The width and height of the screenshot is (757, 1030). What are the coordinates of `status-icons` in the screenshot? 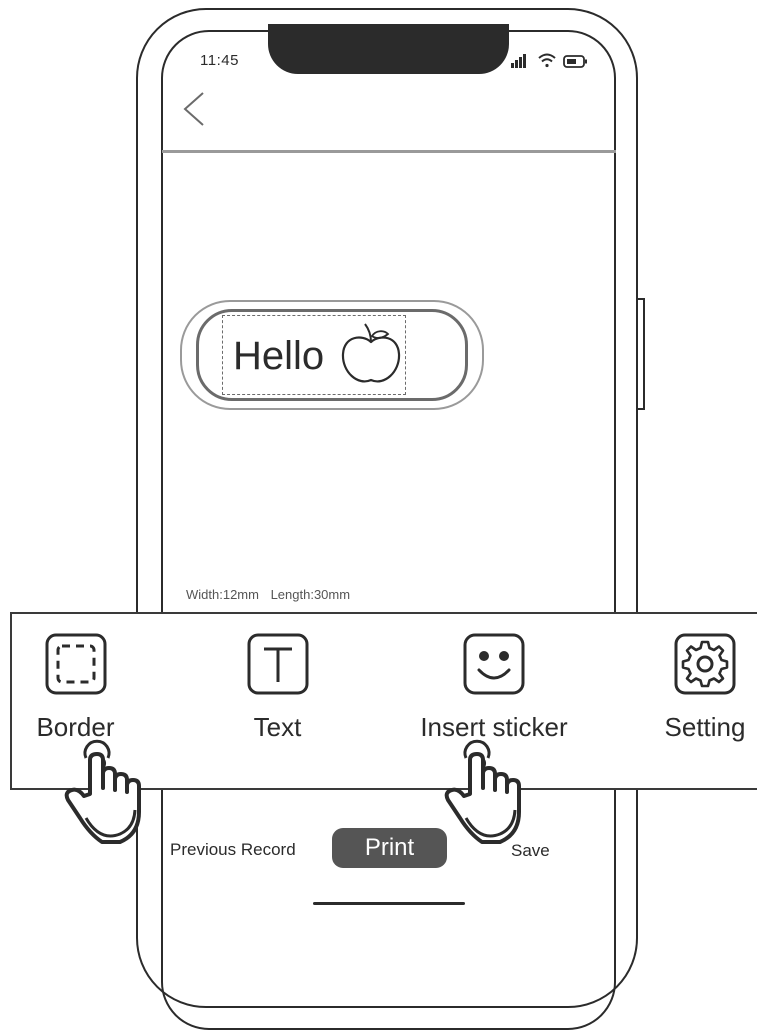 It's located at (549, 60).